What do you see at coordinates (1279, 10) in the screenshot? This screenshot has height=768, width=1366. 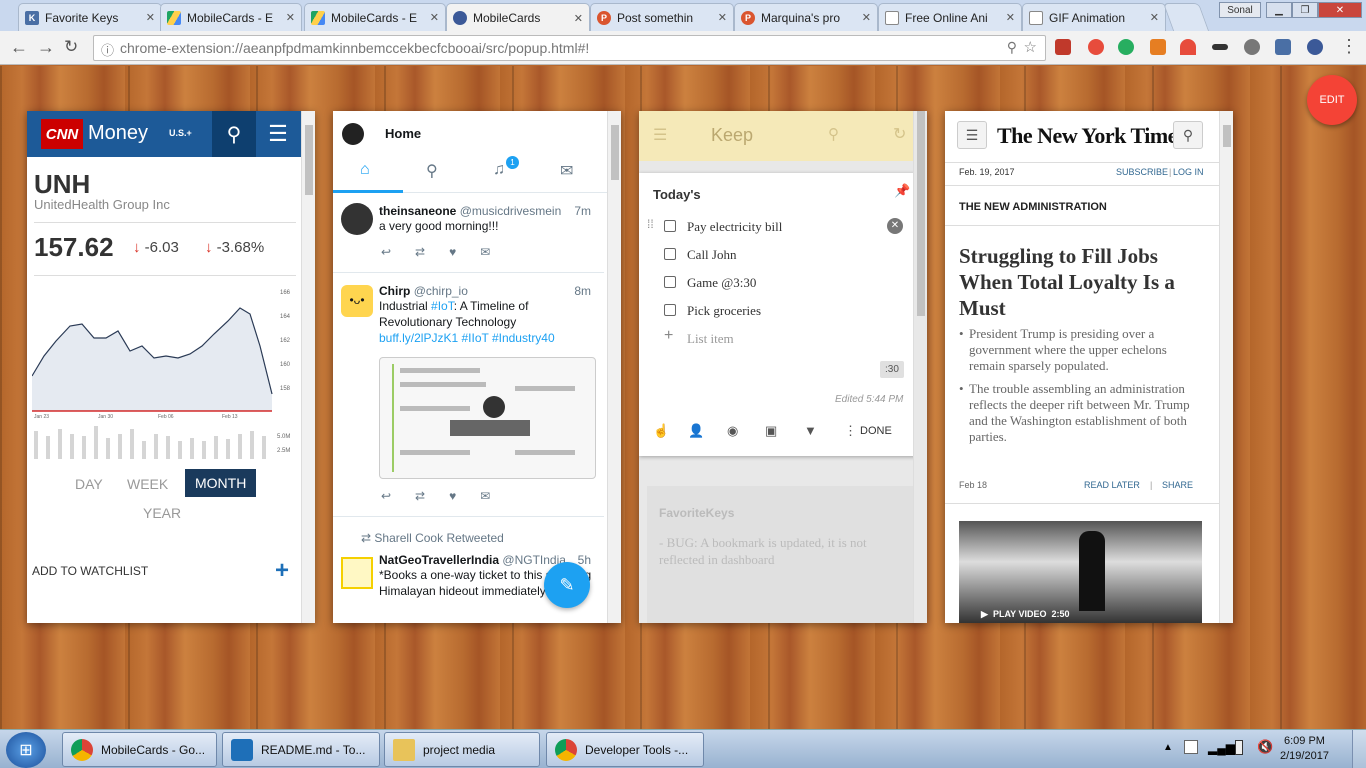 I see `minimize-button: ▁` at bounding box center [1279, 10].